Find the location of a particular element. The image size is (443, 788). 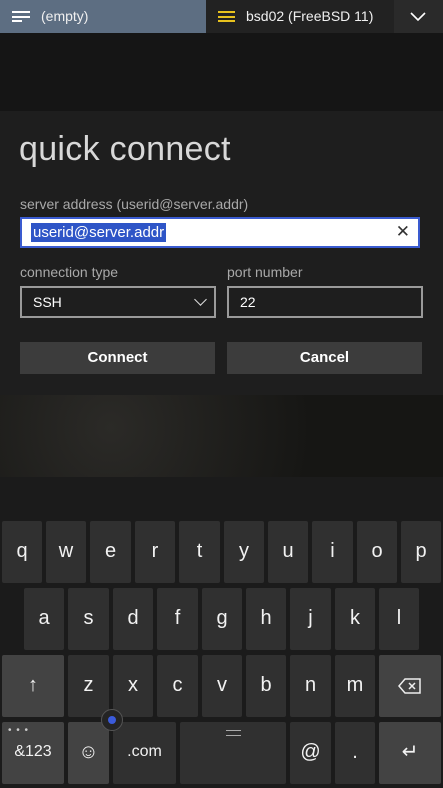

at-key: @ is located at coordinates (310, 753).